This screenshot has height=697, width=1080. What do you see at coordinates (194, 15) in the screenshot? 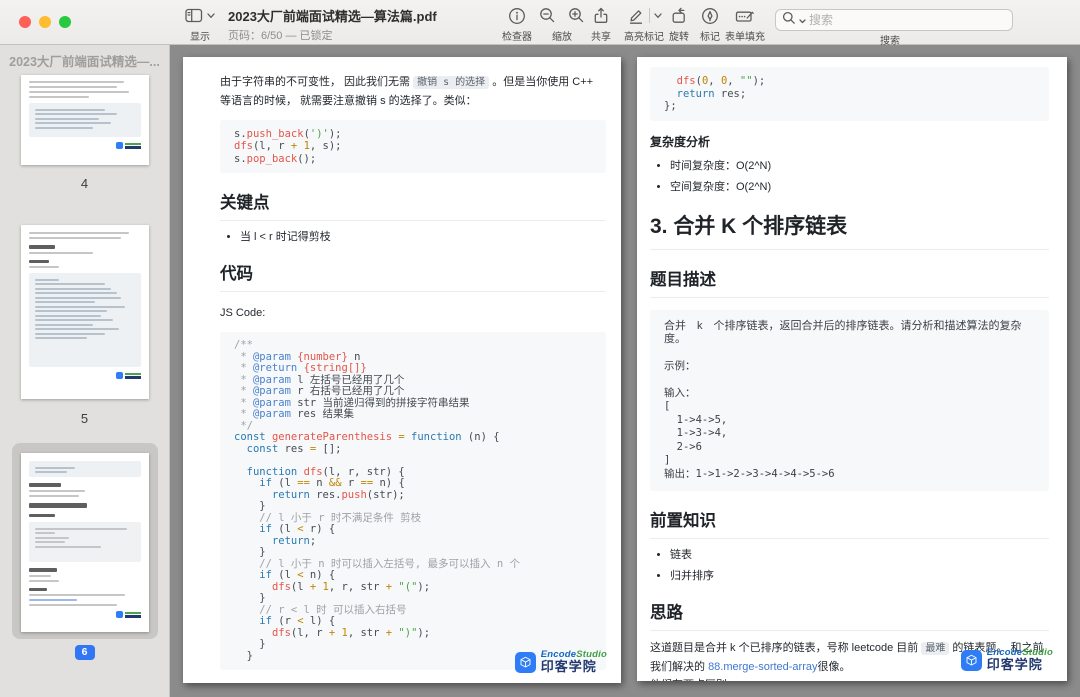
I see `sidebar-panel-icon` at bounding box center [194, 15].